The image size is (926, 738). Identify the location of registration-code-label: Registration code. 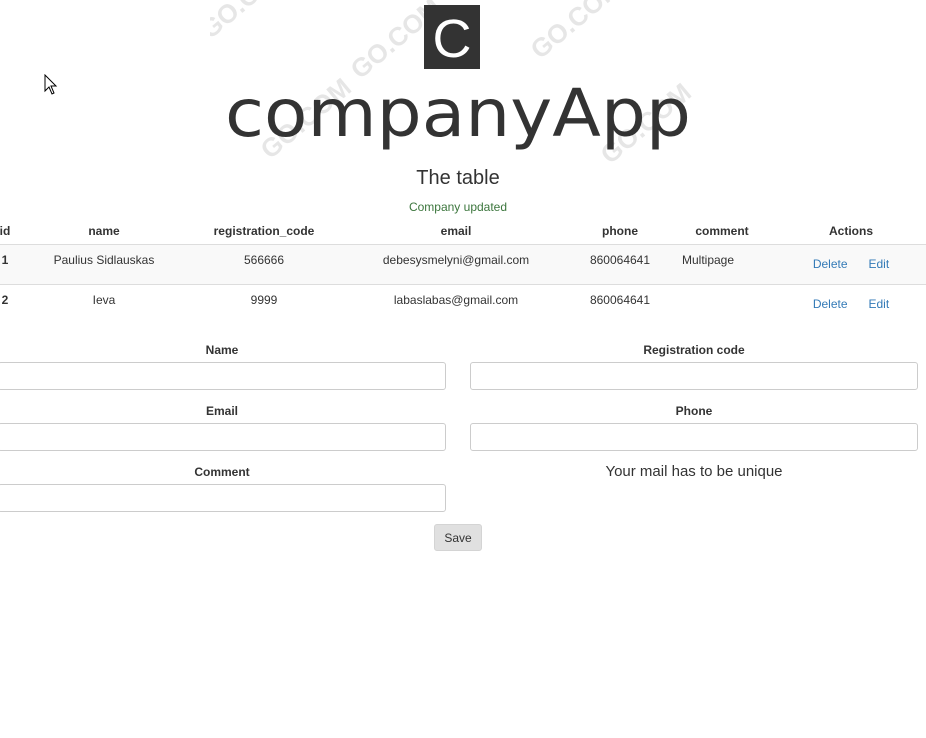
(694, 350).